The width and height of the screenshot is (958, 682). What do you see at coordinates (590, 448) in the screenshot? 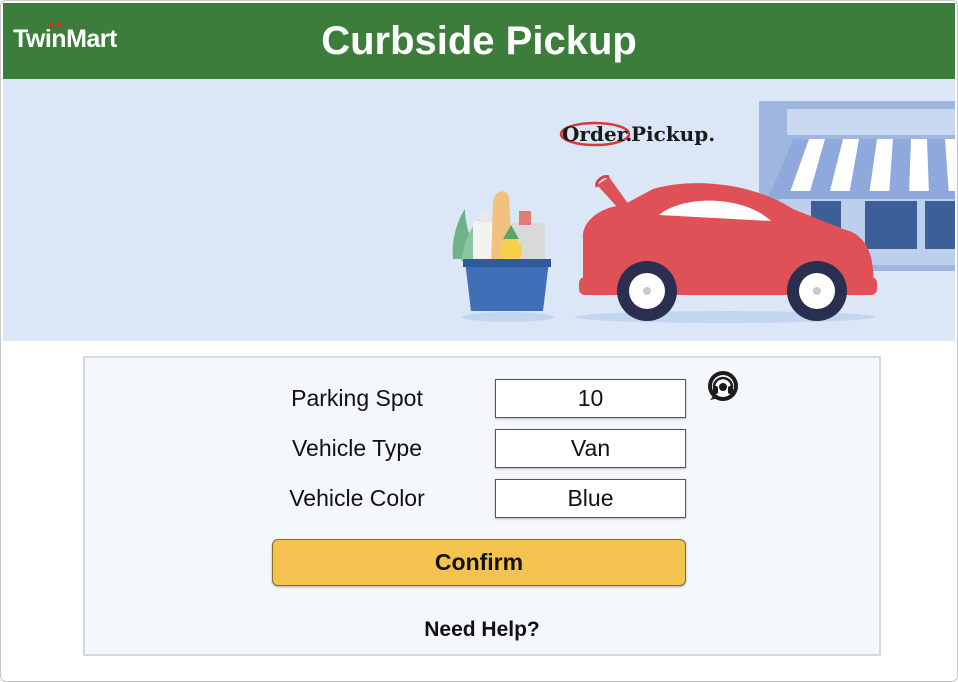
I see `vehicle-type-field: Van` at bounding box center [590, 448].